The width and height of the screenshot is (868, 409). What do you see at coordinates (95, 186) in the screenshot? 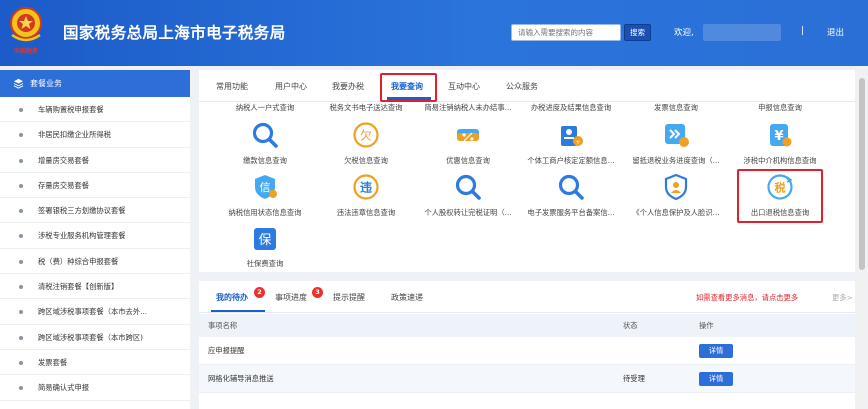
I see `sidebar-item: 存量房交易套餐` at bounding box center [95, 186].